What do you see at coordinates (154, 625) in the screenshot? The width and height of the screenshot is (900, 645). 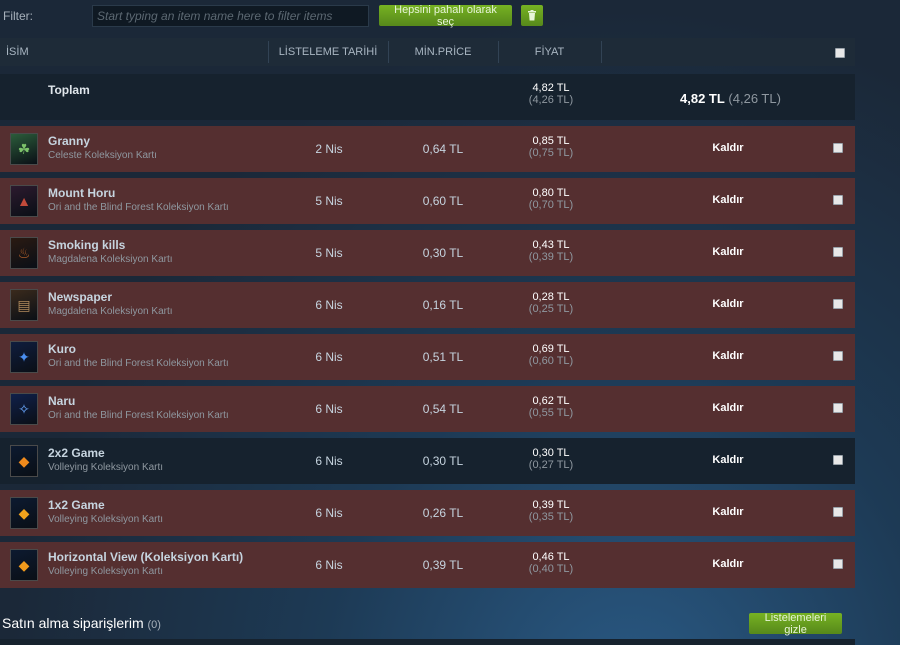 I see `purchase-orders-count: (0)` at bounding box center [154, 625].